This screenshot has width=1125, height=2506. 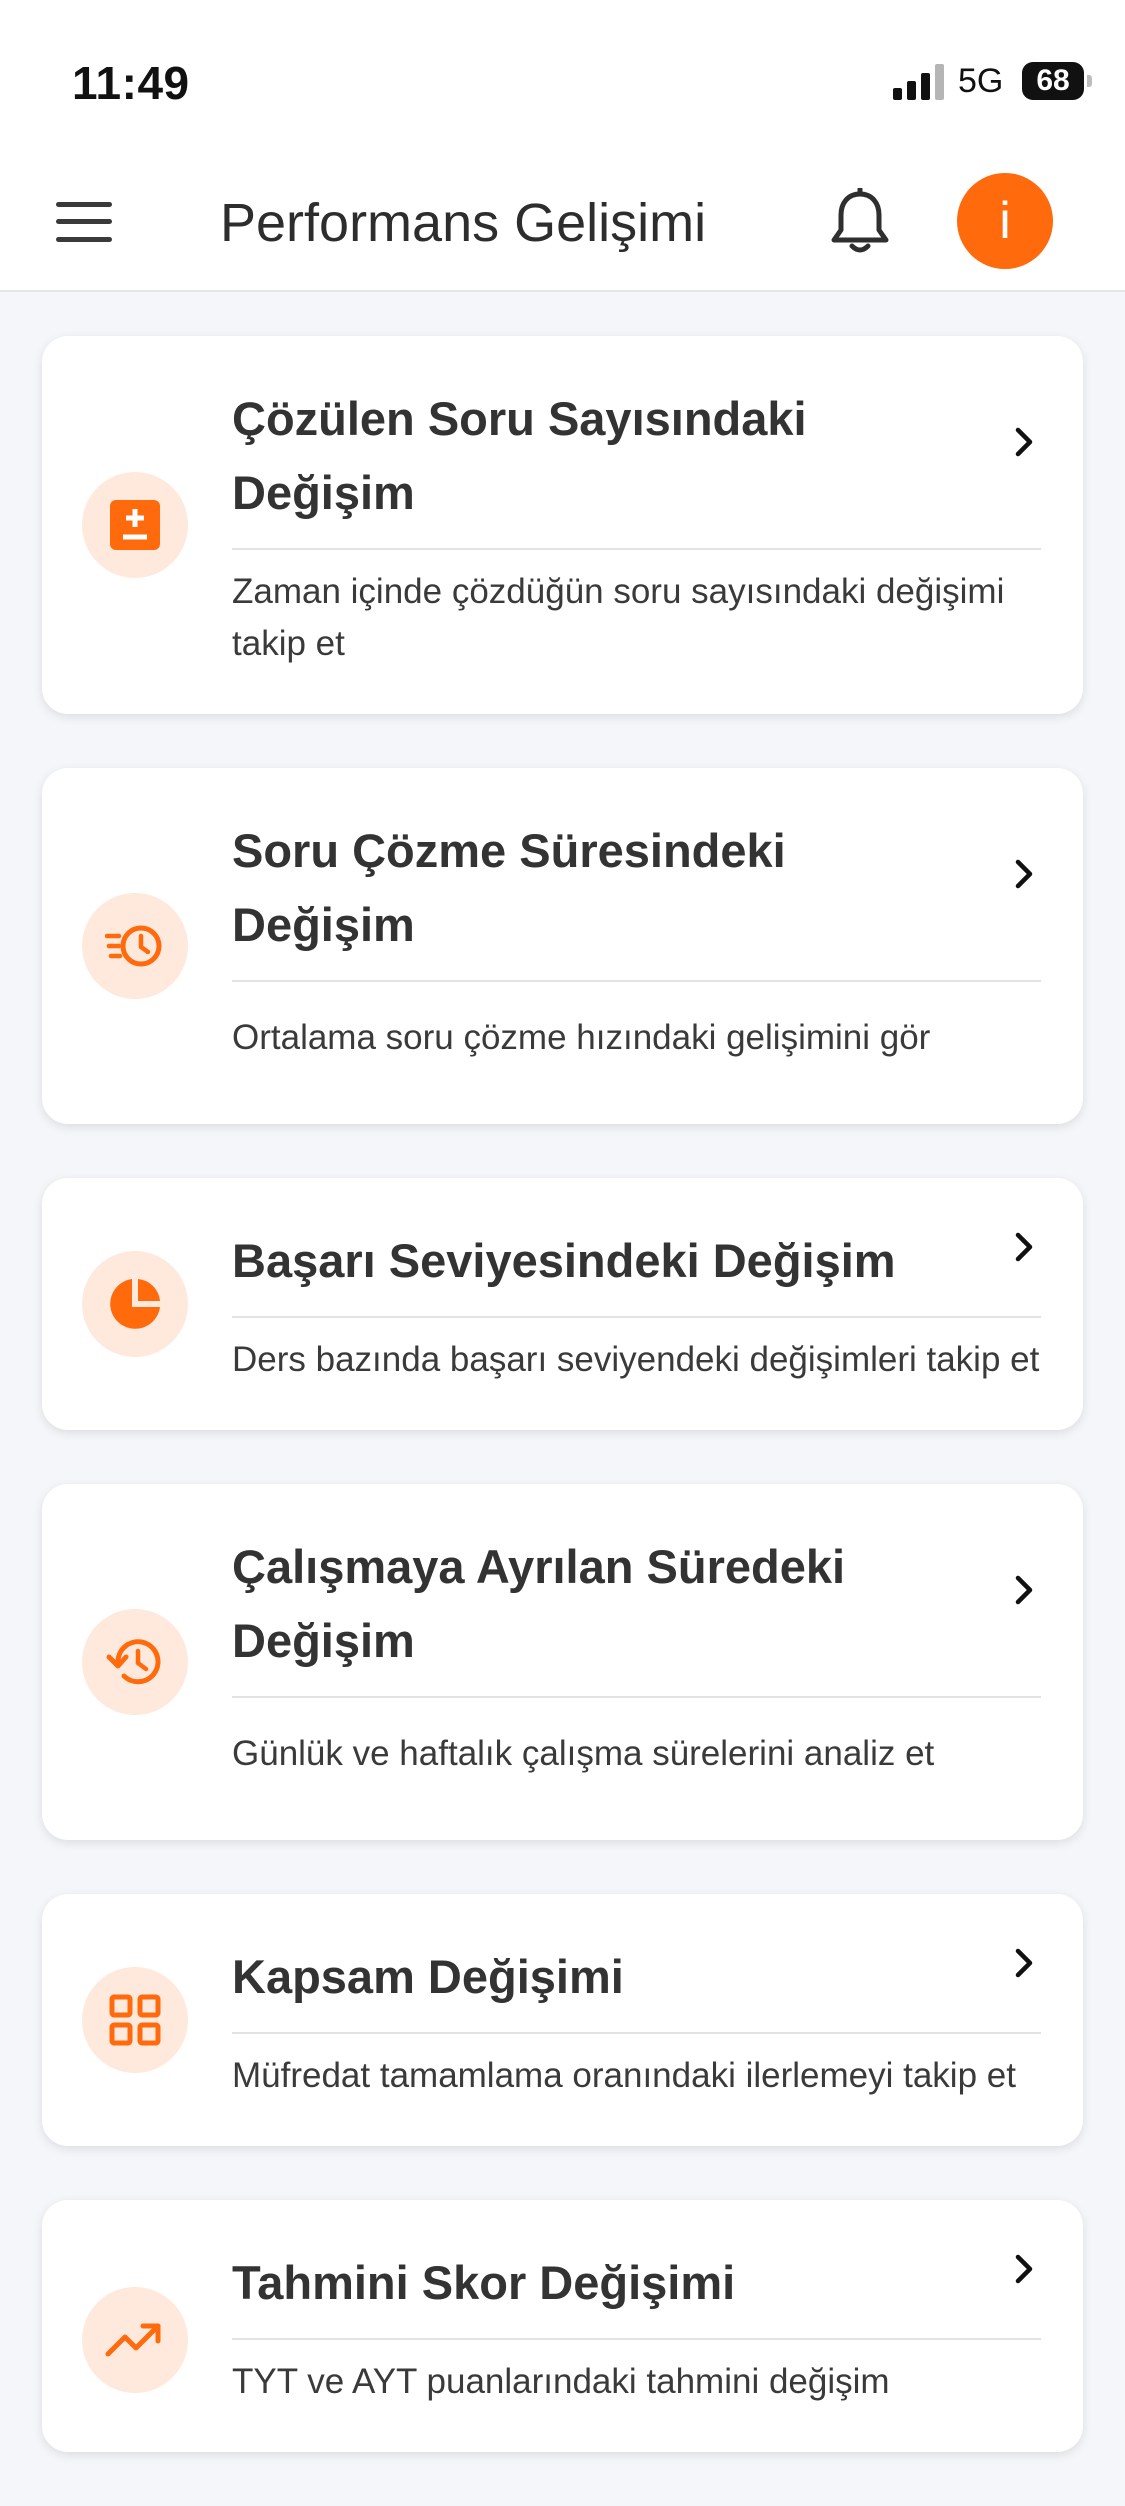 I want to click on card-header: Tahmini Skor Değişimi, so click(x=636, y=2270).